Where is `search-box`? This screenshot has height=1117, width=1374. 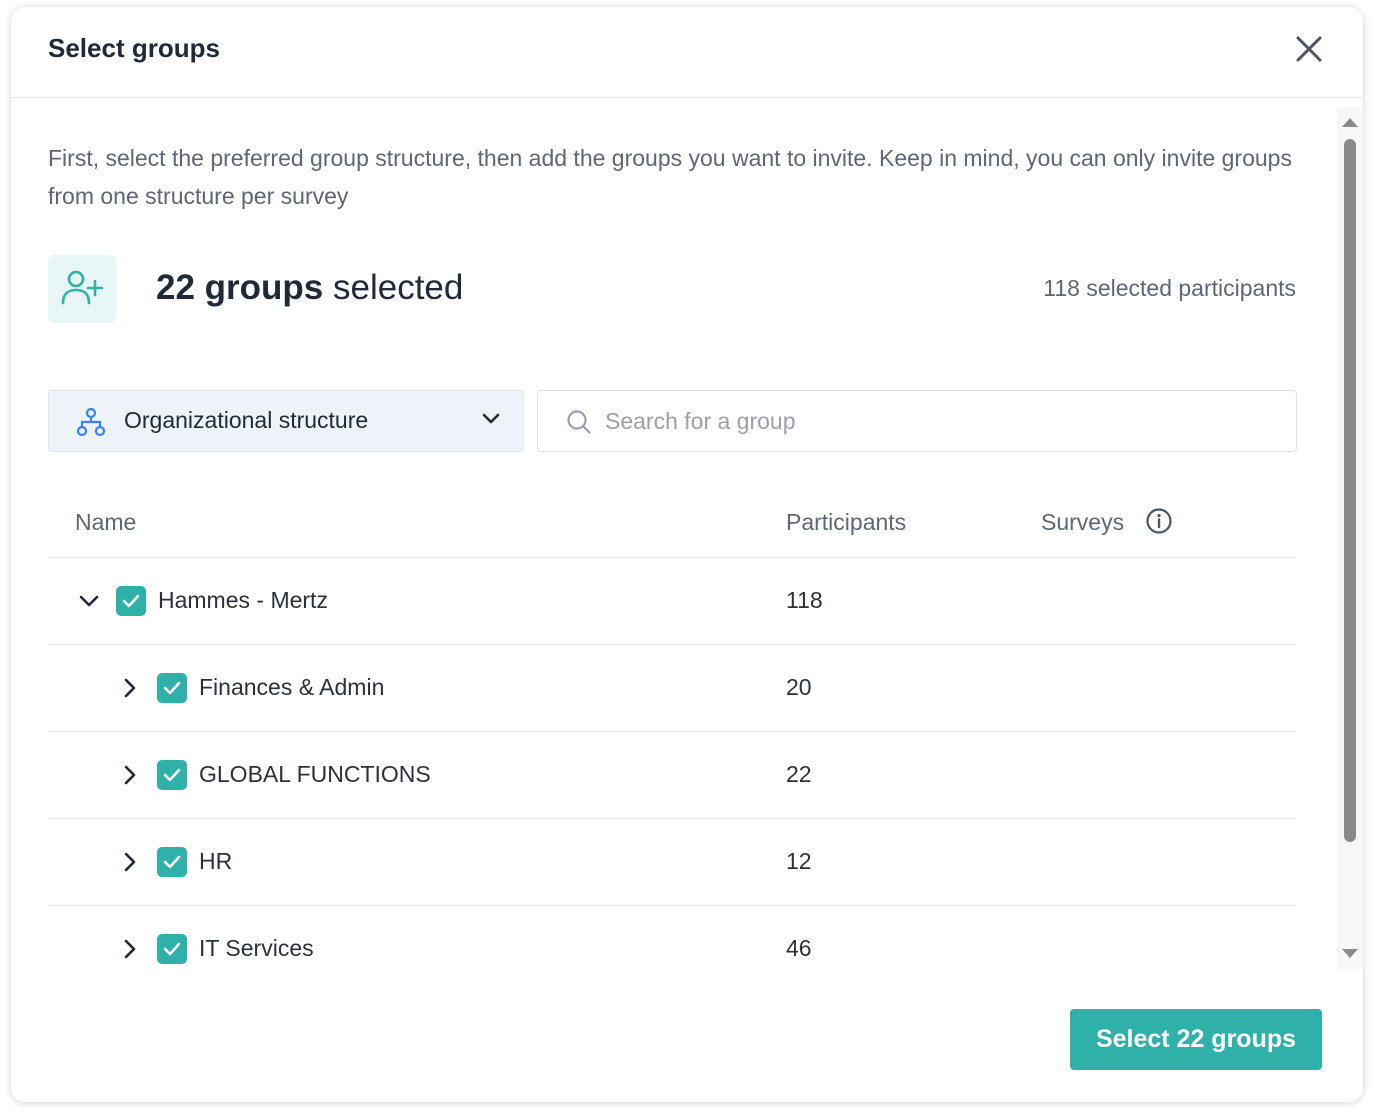
search-box is located at coordinates (917, 421).